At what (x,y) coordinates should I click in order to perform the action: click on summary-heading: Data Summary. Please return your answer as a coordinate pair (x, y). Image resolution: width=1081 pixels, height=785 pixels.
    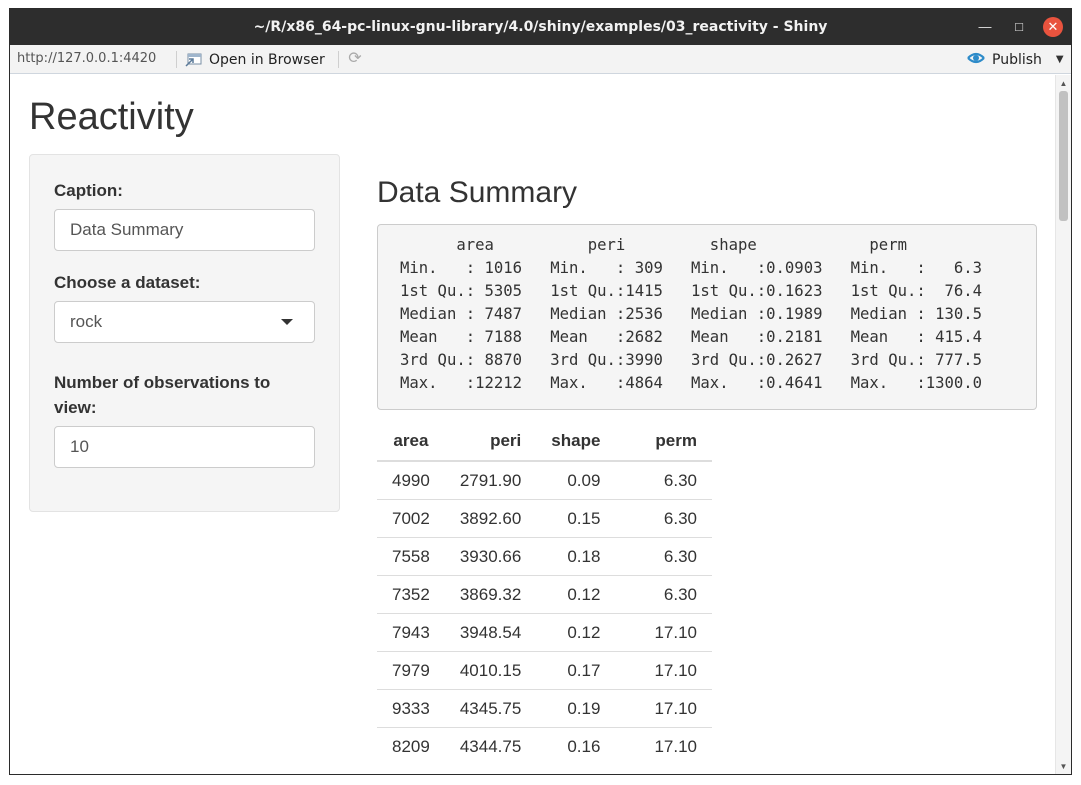
    Looking at the image, I should click on (477, 192).